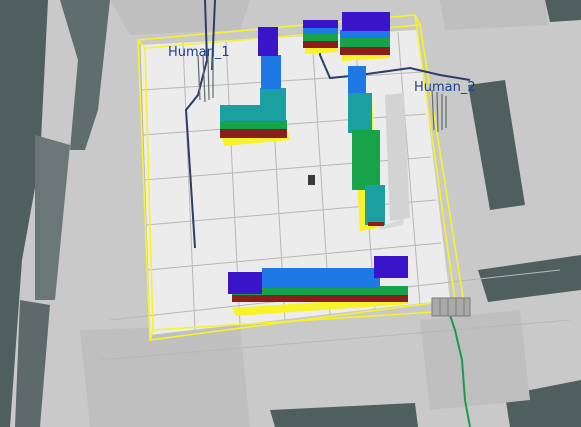 This screenshot has height=427, width=581. Describe the element at coordinates (320, 37) in the screenshot. I see `voxel-obstacle-top-small` at that location.